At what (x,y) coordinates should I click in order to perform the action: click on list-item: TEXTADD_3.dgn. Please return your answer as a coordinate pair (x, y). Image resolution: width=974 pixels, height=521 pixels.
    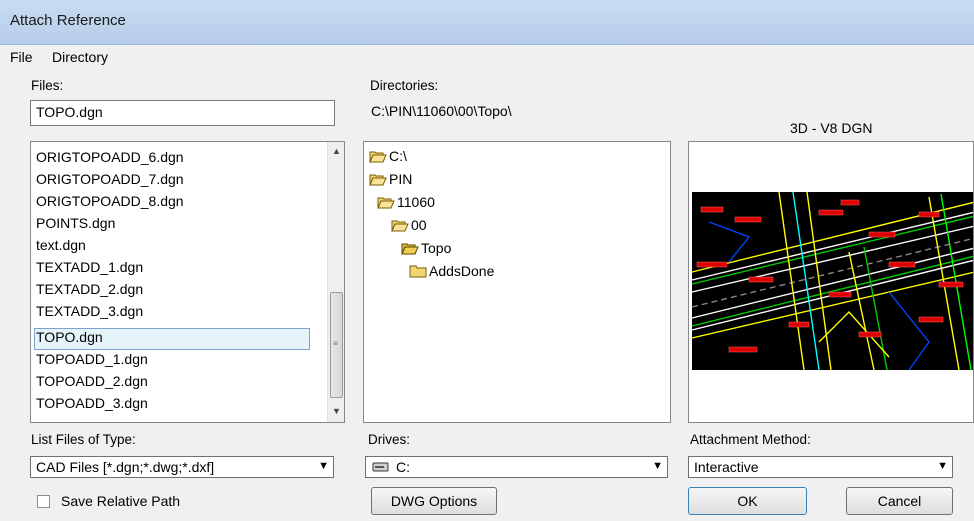
    Looking at the image, I should click on (89, 311).